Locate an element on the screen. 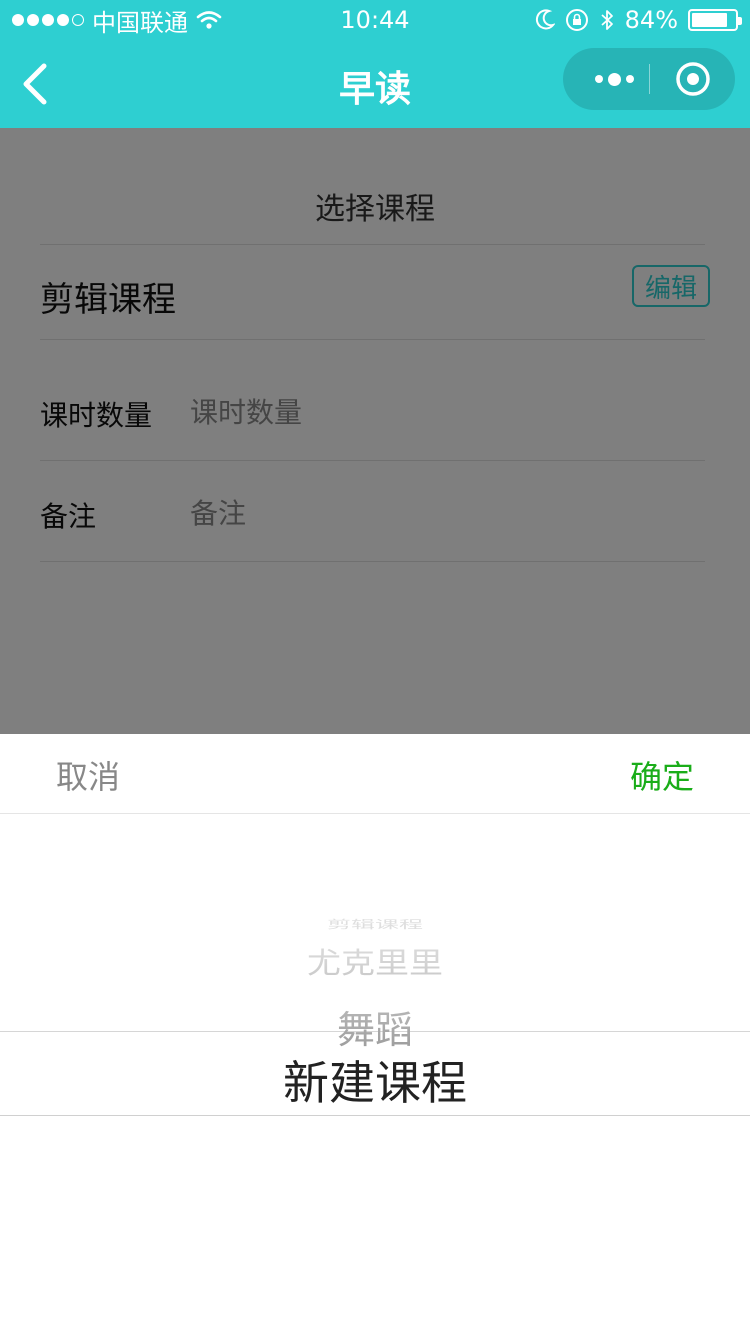 The width and height of the screenshot is (750, 1334). status-right: 84% is located at coordinates (638, 20).